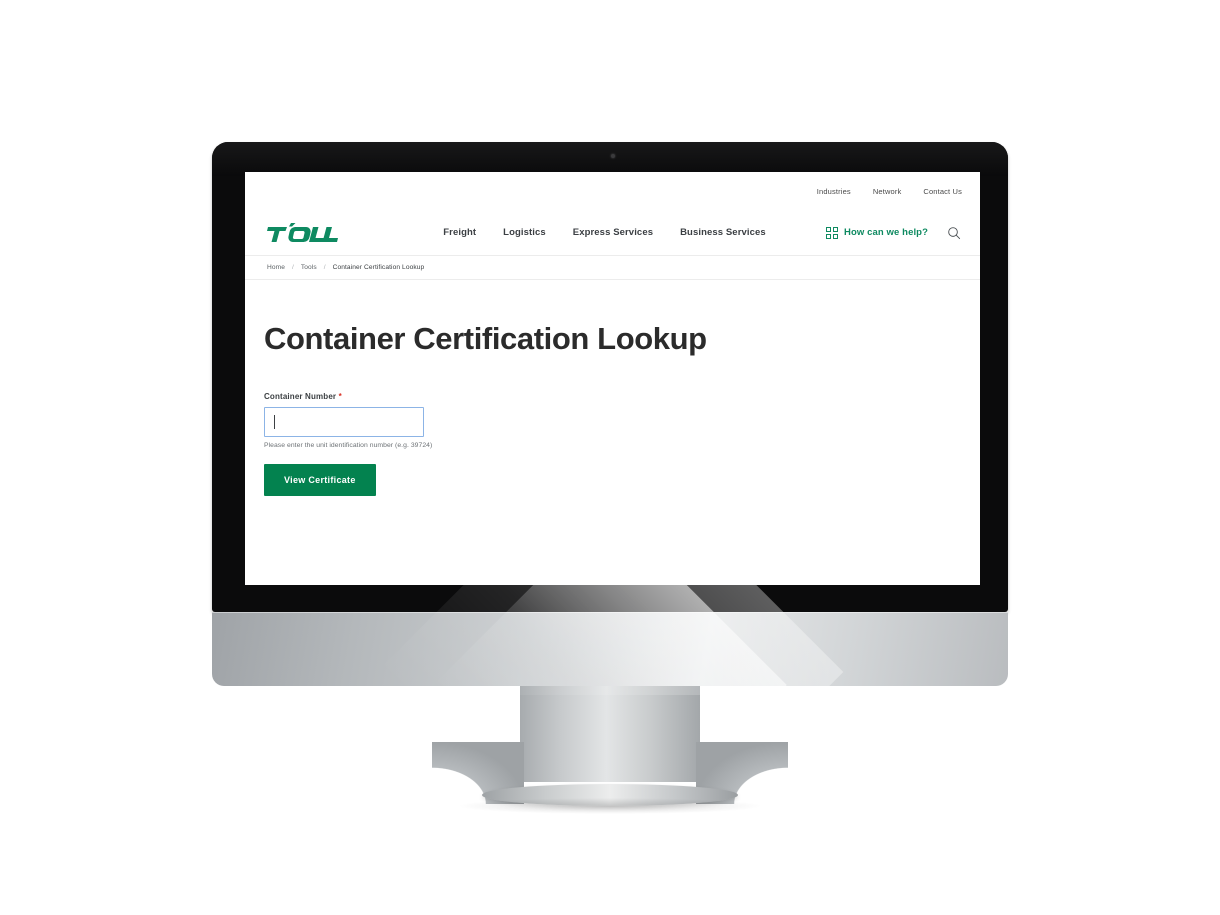 The height and width of the screenshot is (915, 1220). I want to click on monitor-base-shadow, so click(610, 806).